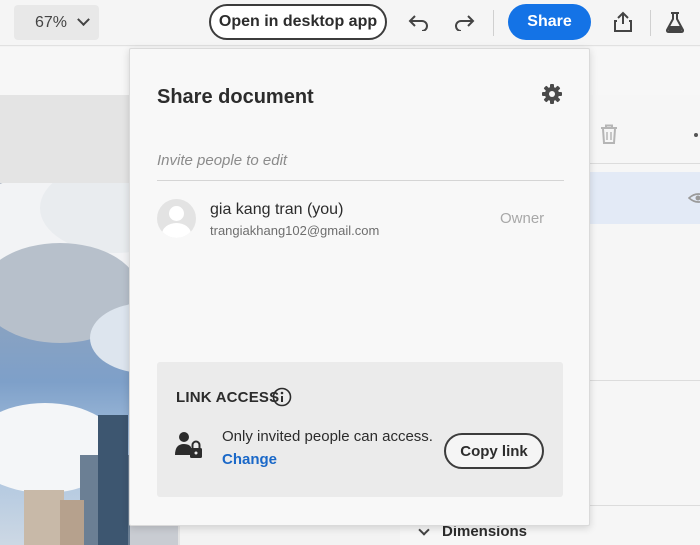 The height and width of the screenshot is (545, 700). What do you see at coordinates (282, 399) in the screenshot?
I see `info-icon` at bounding box center [282, 399].